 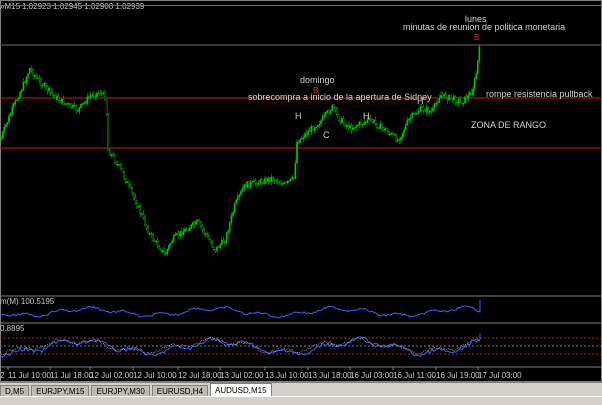 What do you see at coordinates (539, 94) in the screenshot?
I see `annotation-rompe: rompe resistencia pullback` at bounding box center [539, 94].